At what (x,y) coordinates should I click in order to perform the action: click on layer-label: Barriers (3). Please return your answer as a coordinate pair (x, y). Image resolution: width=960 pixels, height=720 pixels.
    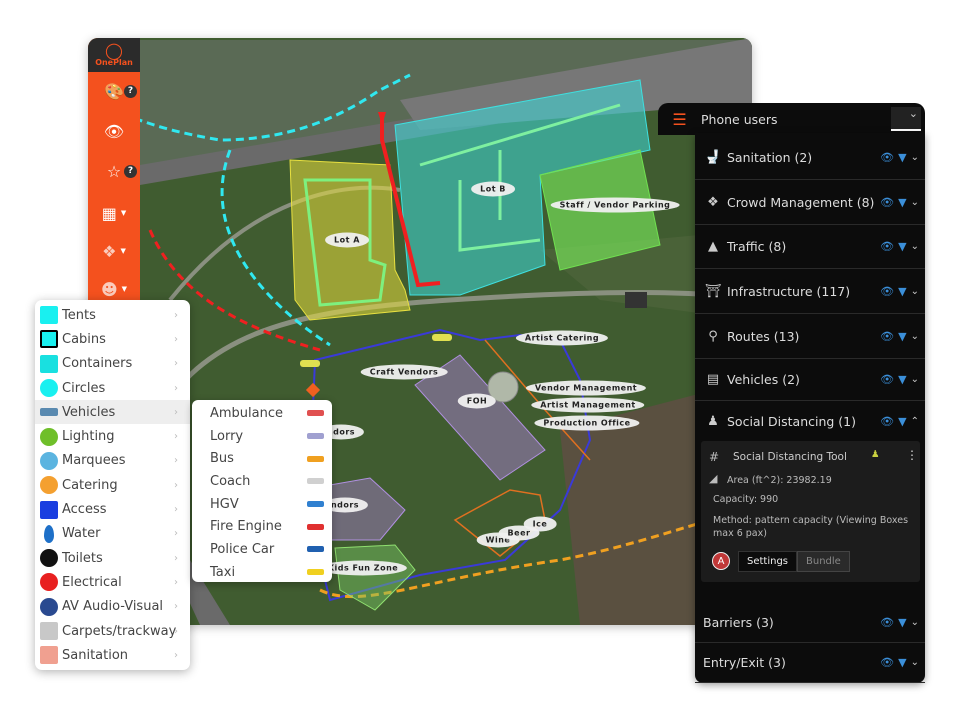
    Looking at the image, I should click on (738, 622).